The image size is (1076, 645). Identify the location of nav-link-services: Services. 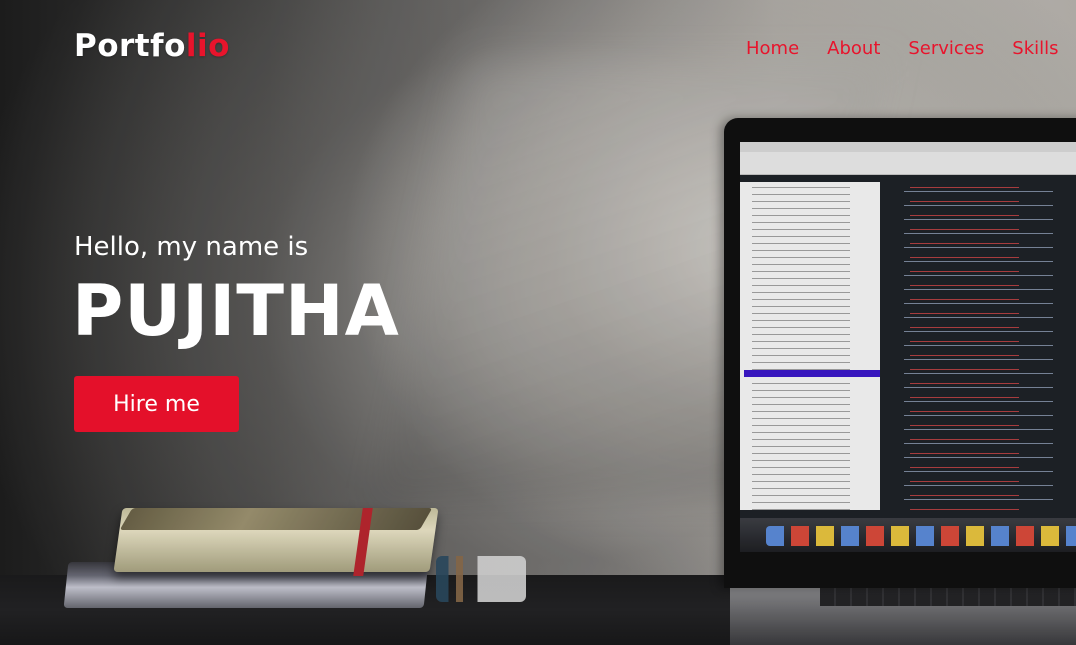
(946, 49).